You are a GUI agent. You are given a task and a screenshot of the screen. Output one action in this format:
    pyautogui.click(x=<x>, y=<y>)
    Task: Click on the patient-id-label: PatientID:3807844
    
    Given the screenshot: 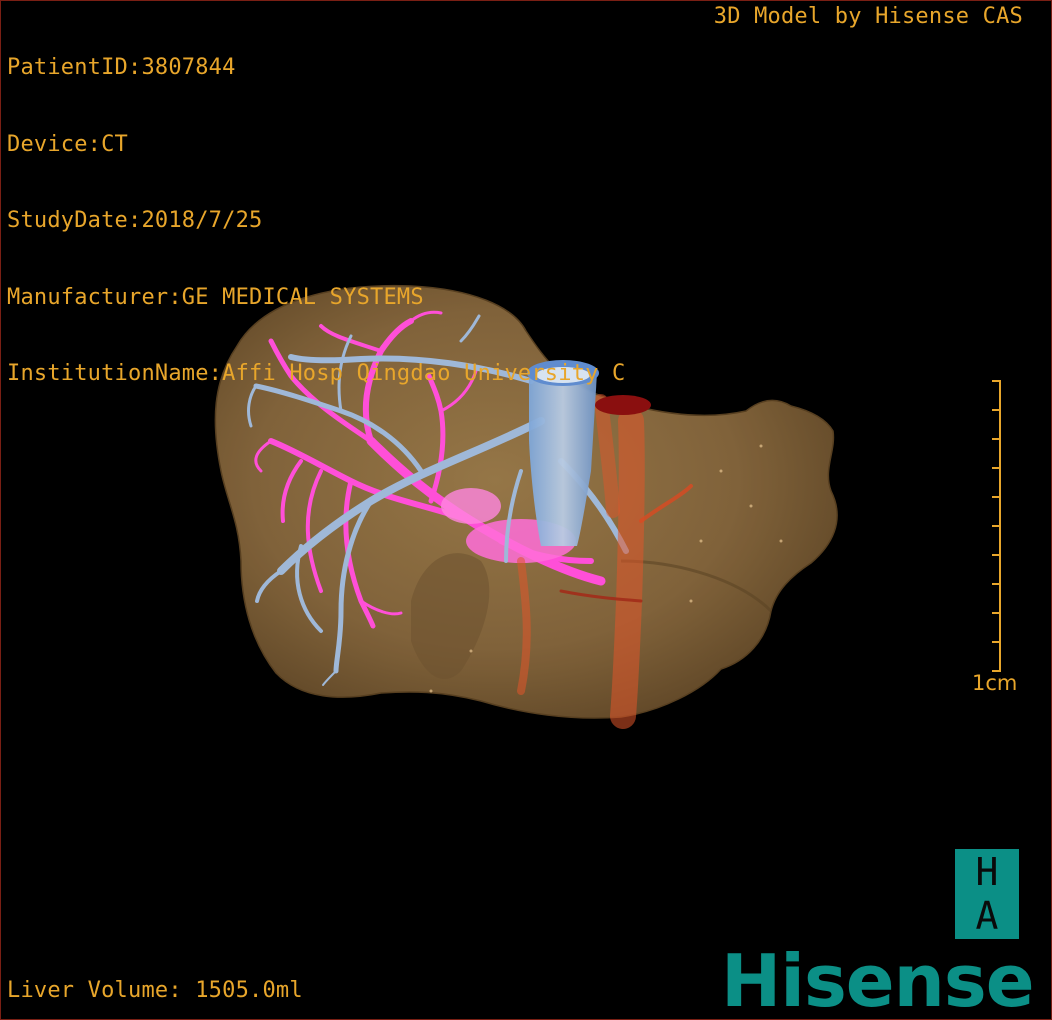 What is the action you would take?
    pyautogui.click(x=121, y=67)
    